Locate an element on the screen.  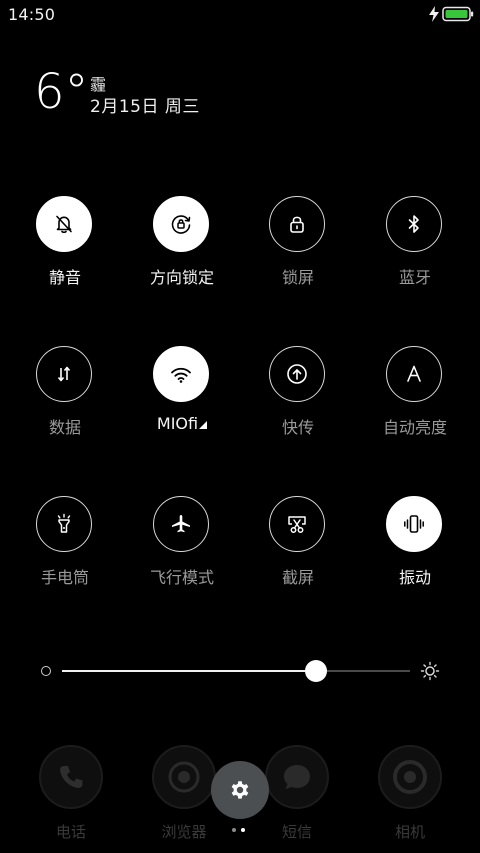
toggle-quick-share: 快传 is located at coordinates (298, 396).